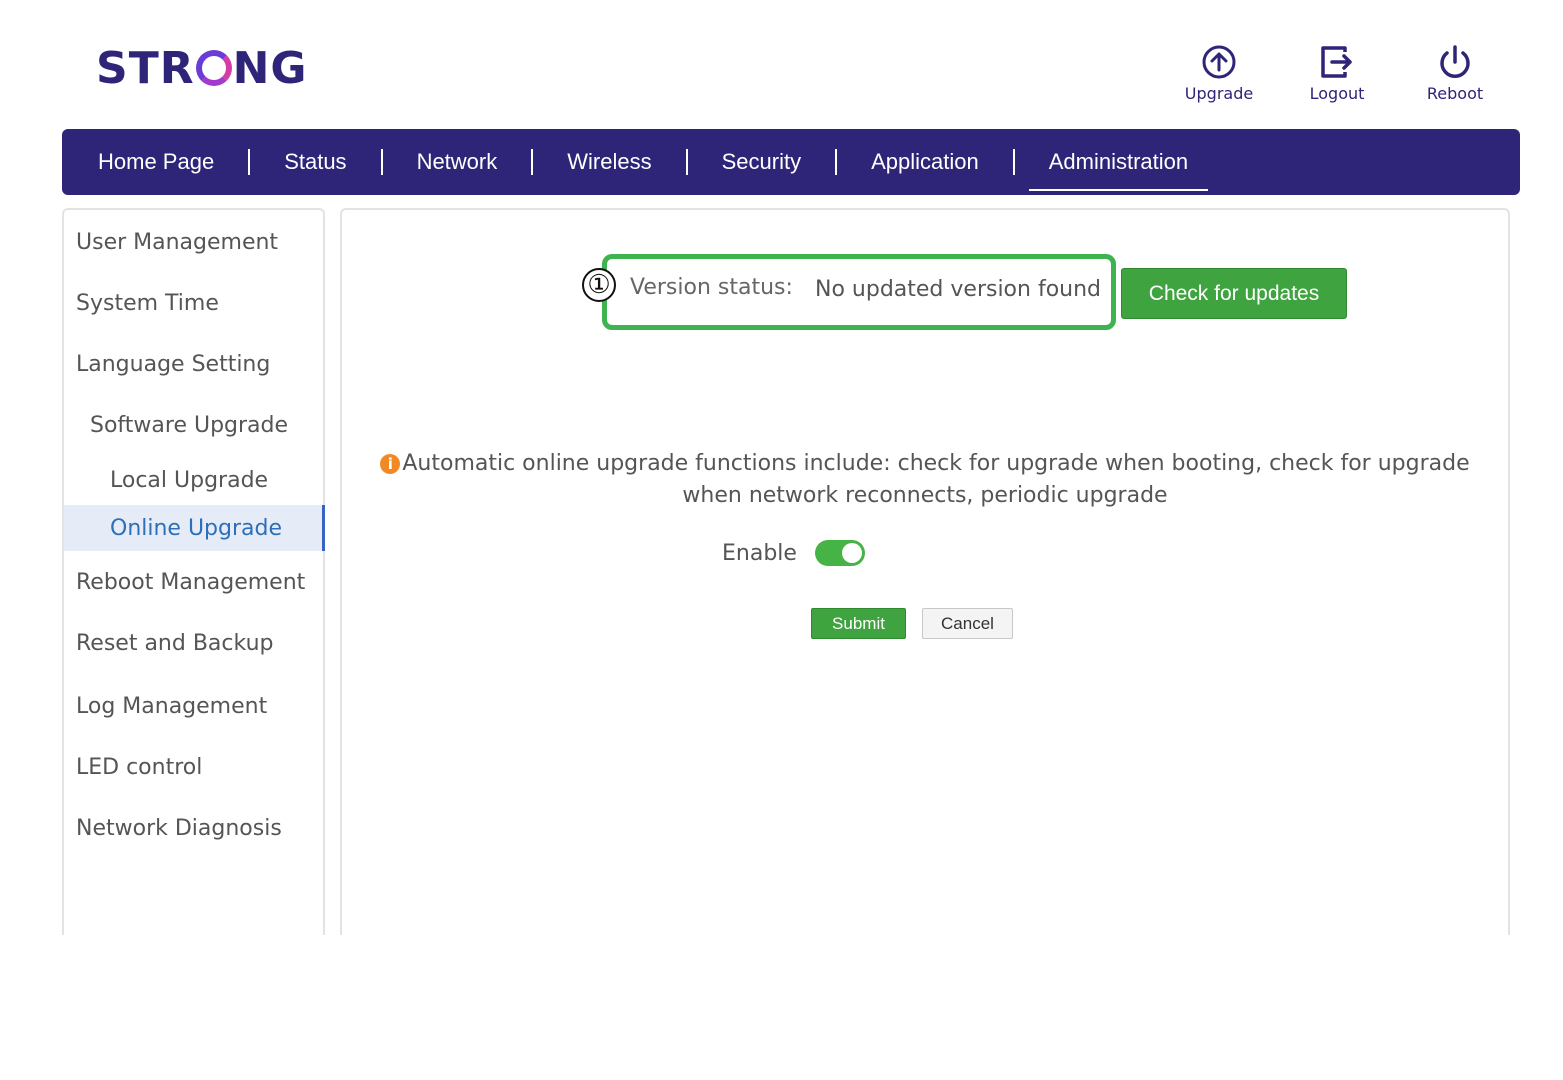 The height and width of the screenshot is (1080, 1563). What do you see at coordinates (1234, 293) in the screenshot?
I see `check-for-updates-button: Check for updates` at bounding box center [1234, 293].